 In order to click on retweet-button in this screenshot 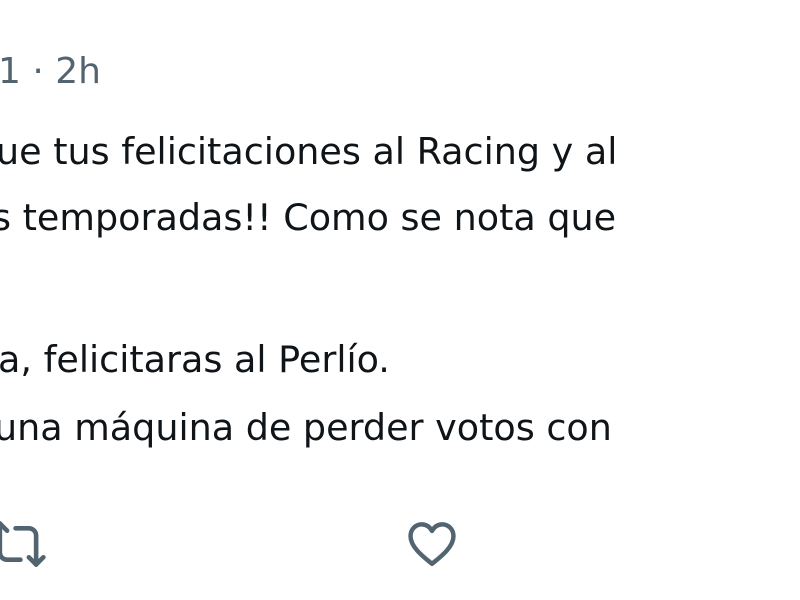, I will do `click(25, 544)`.